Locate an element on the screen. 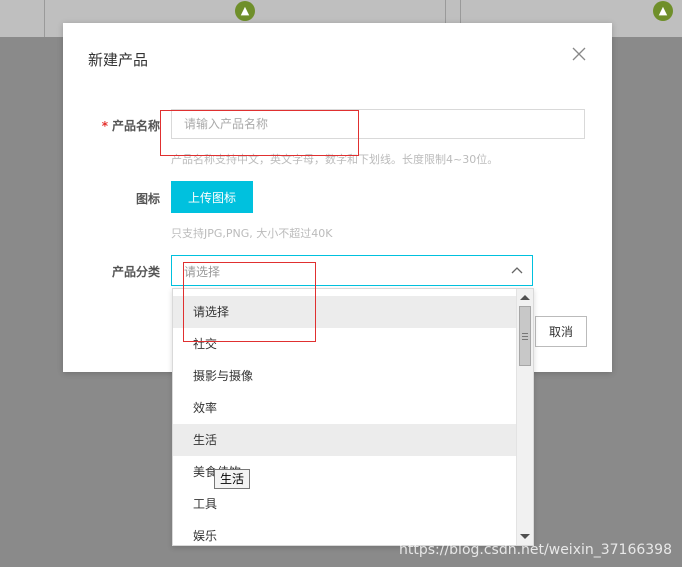 The height and width of the screenshot is (567, 682). category-select-value: 请选择 is located at coordinates (202, 272).